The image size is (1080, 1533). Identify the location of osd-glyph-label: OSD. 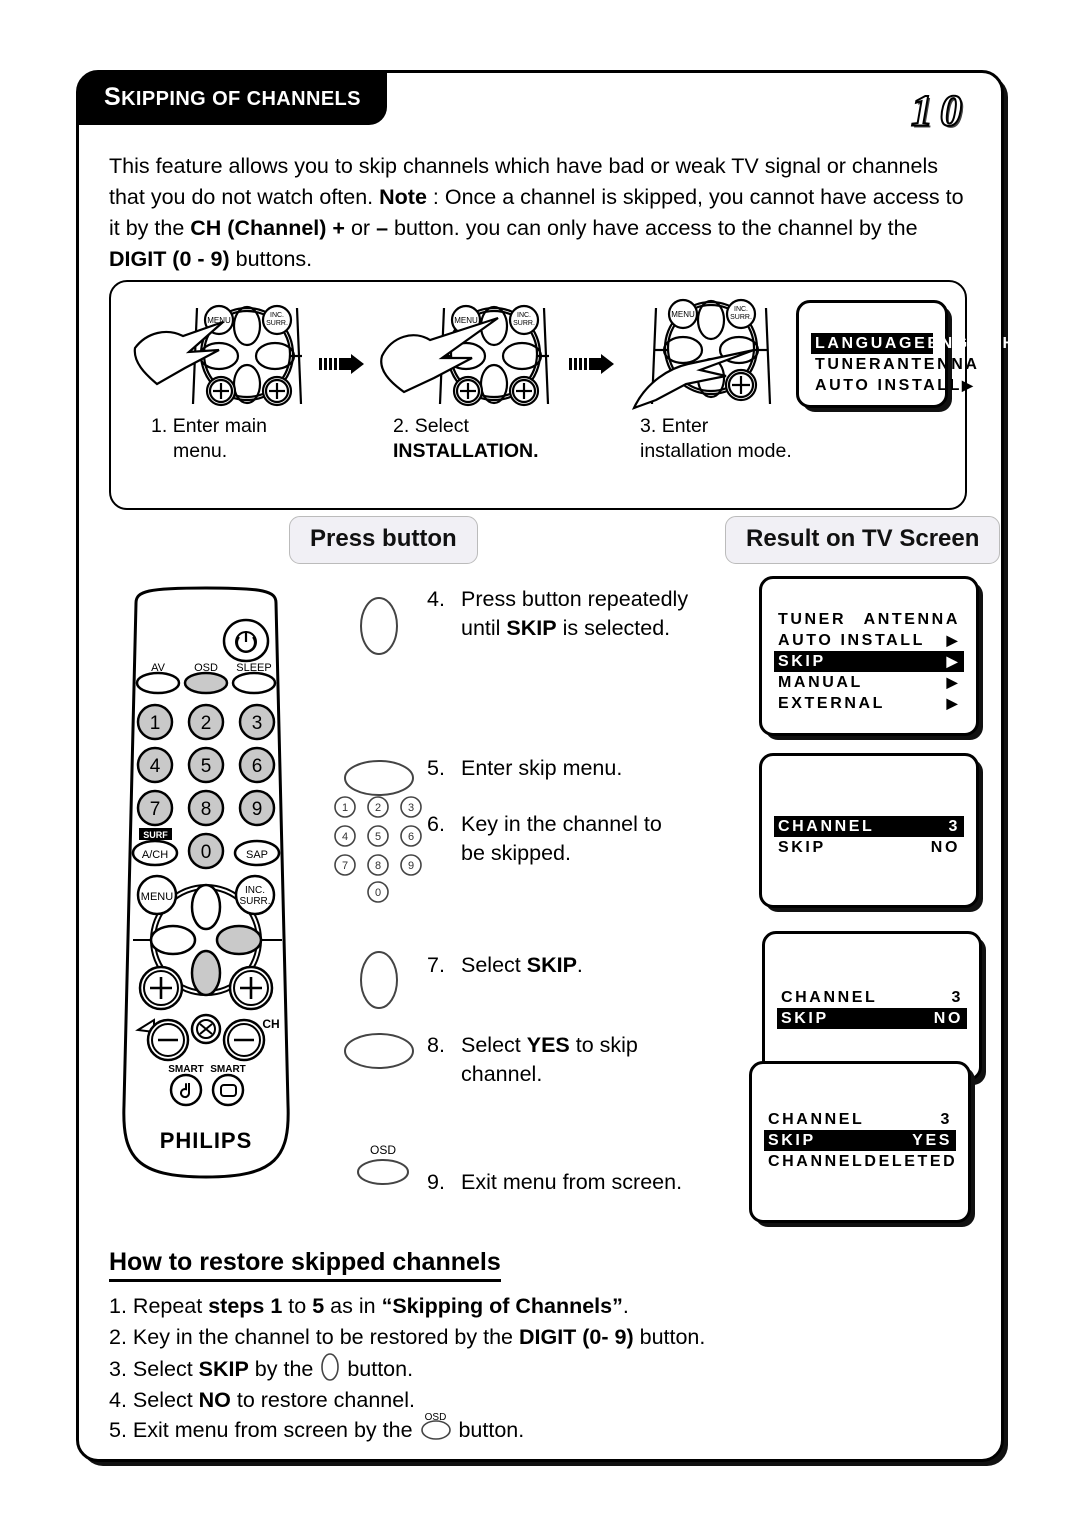
(382, 1150).